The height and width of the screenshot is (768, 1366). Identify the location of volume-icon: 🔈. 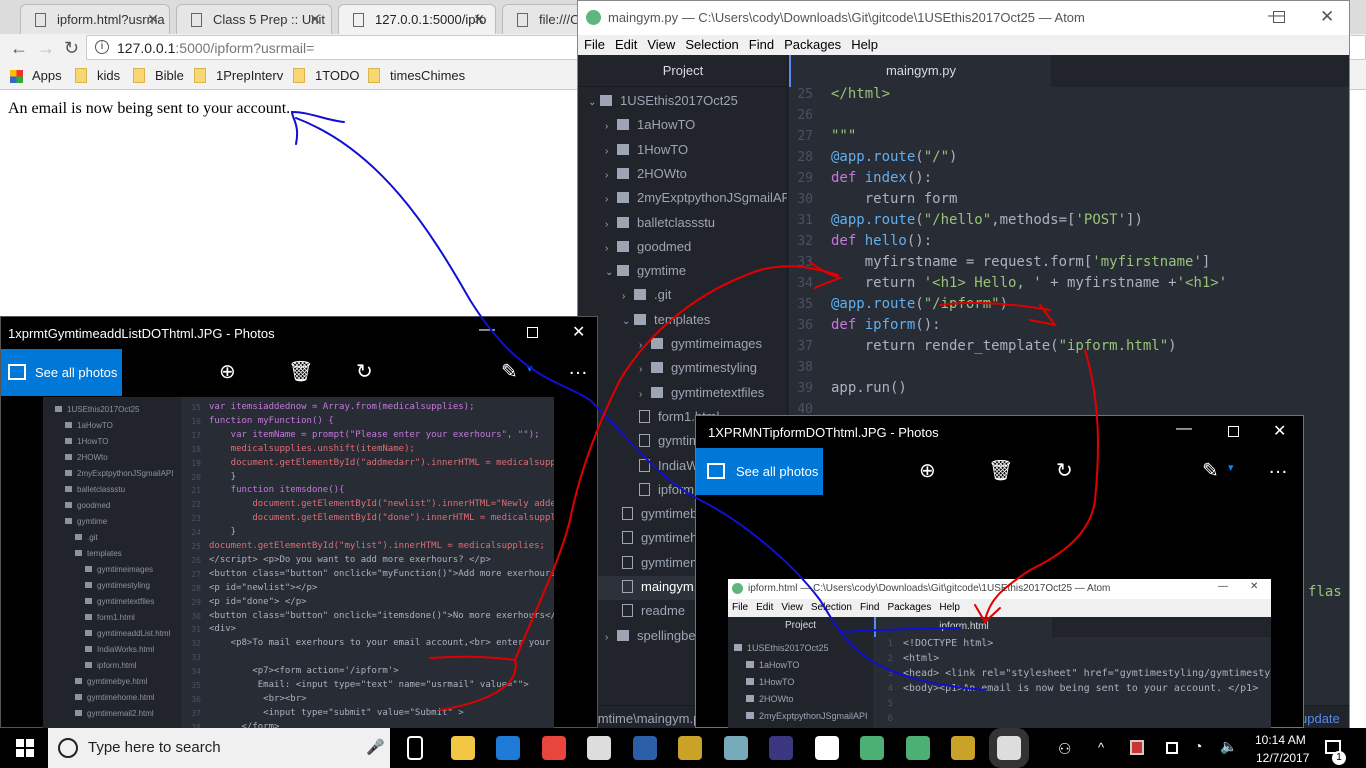
(1228, 746).